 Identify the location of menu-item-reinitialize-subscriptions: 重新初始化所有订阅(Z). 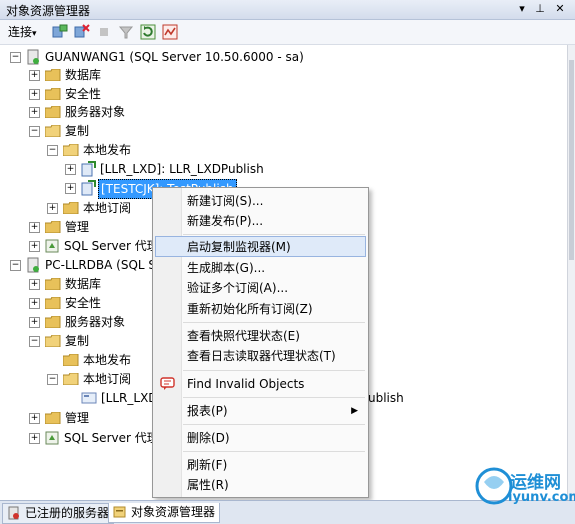
(260, 309).